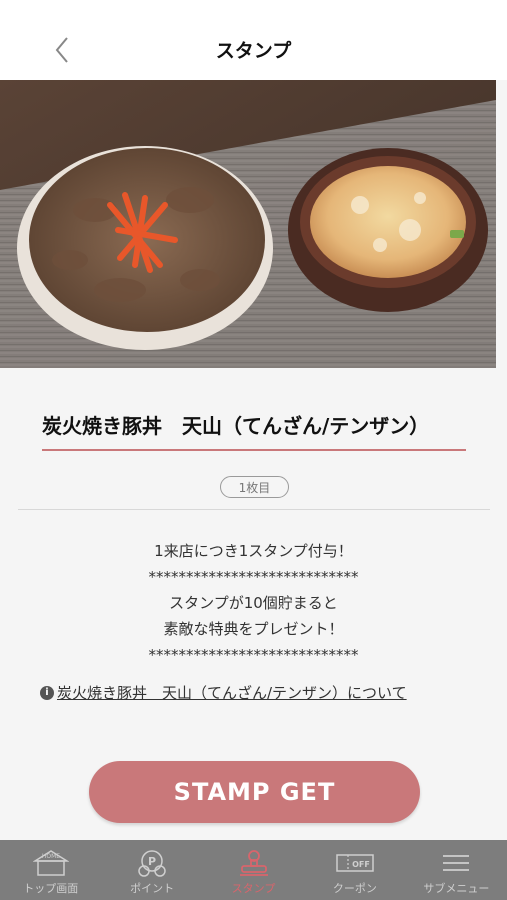 Image resolution: width=507 pixels, height=900 pixels. I want to click on stamp-icon, so click(254, 863).